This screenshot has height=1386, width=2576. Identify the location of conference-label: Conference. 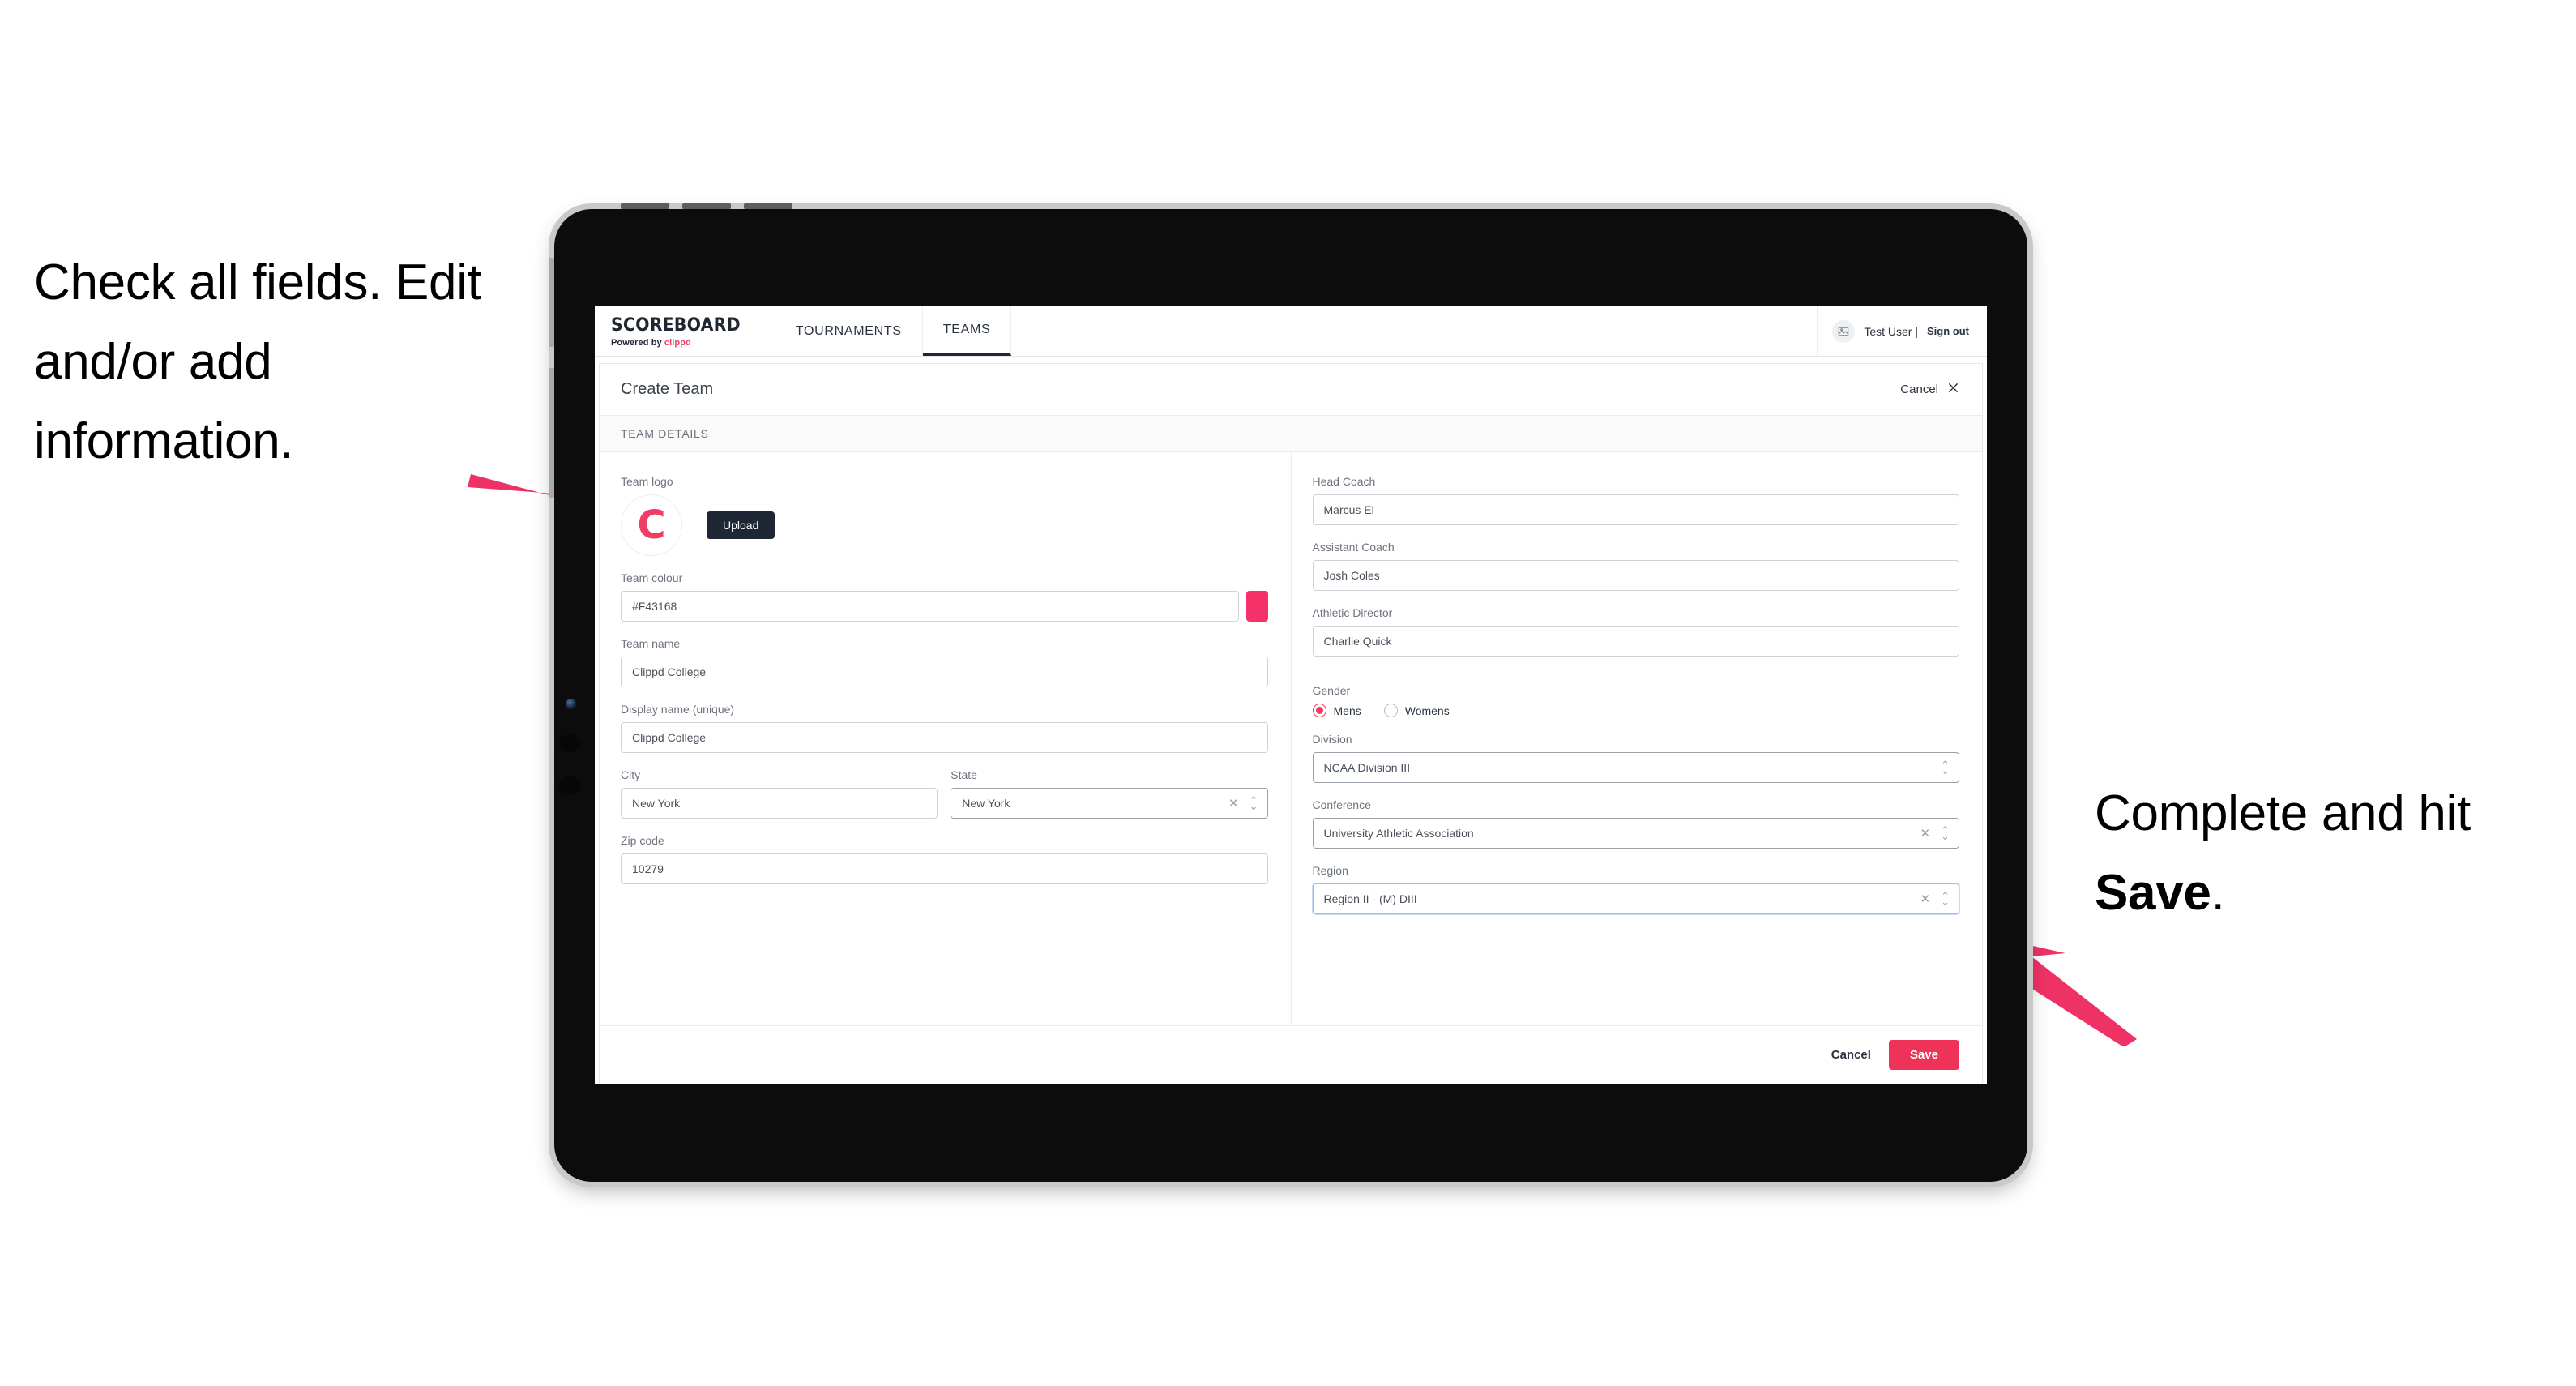
(1341, 804).